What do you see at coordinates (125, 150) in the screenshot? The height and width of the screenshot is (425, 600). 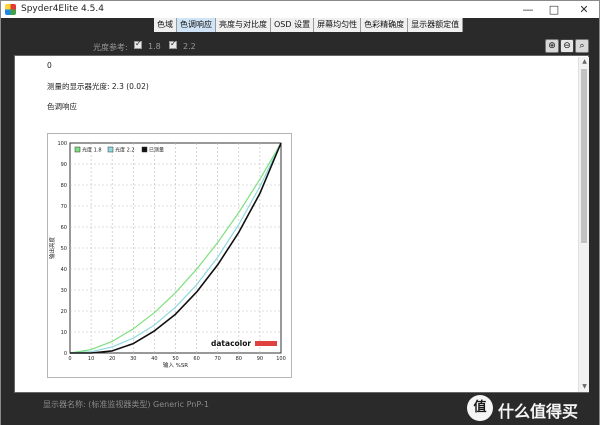 I see `legend-label: 光度 2.2` at bounding box center [125, 150].